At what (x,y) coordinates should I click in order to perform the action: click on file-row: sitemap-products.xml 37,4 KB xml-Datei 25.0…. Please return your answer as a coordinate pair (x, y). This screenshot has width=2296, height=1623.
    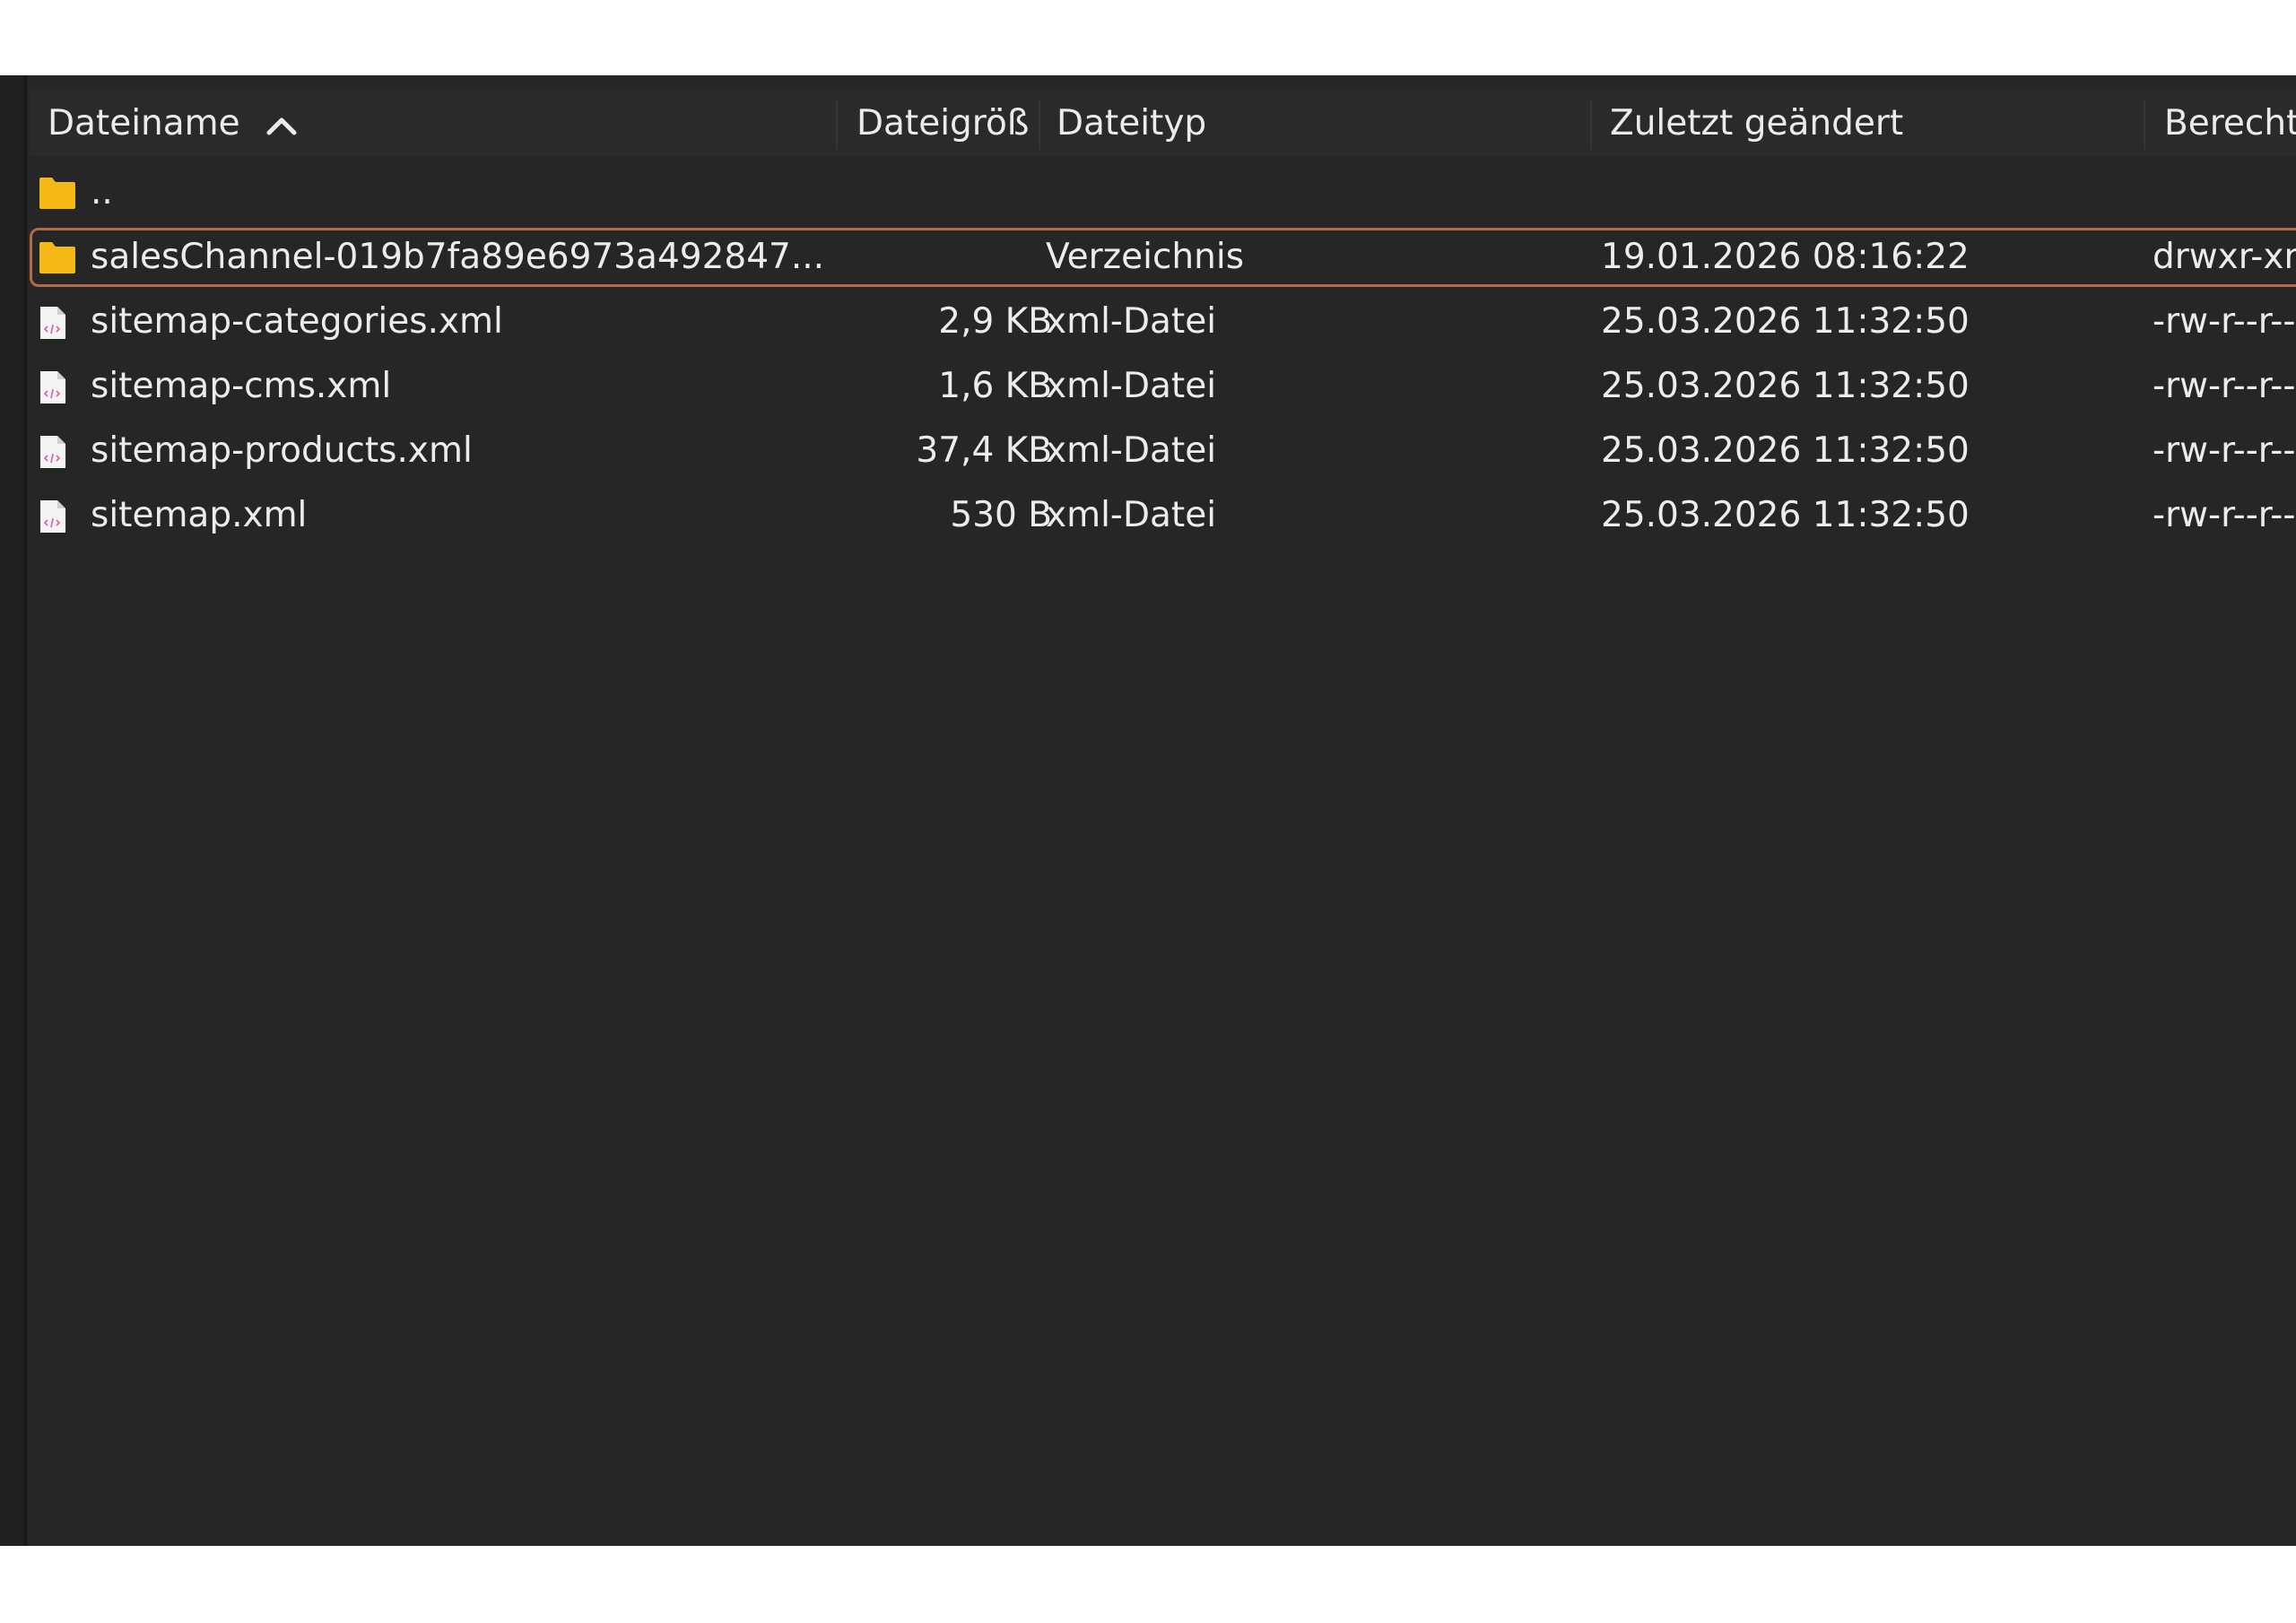
    Looking at the image, I should click on (1163, 451).